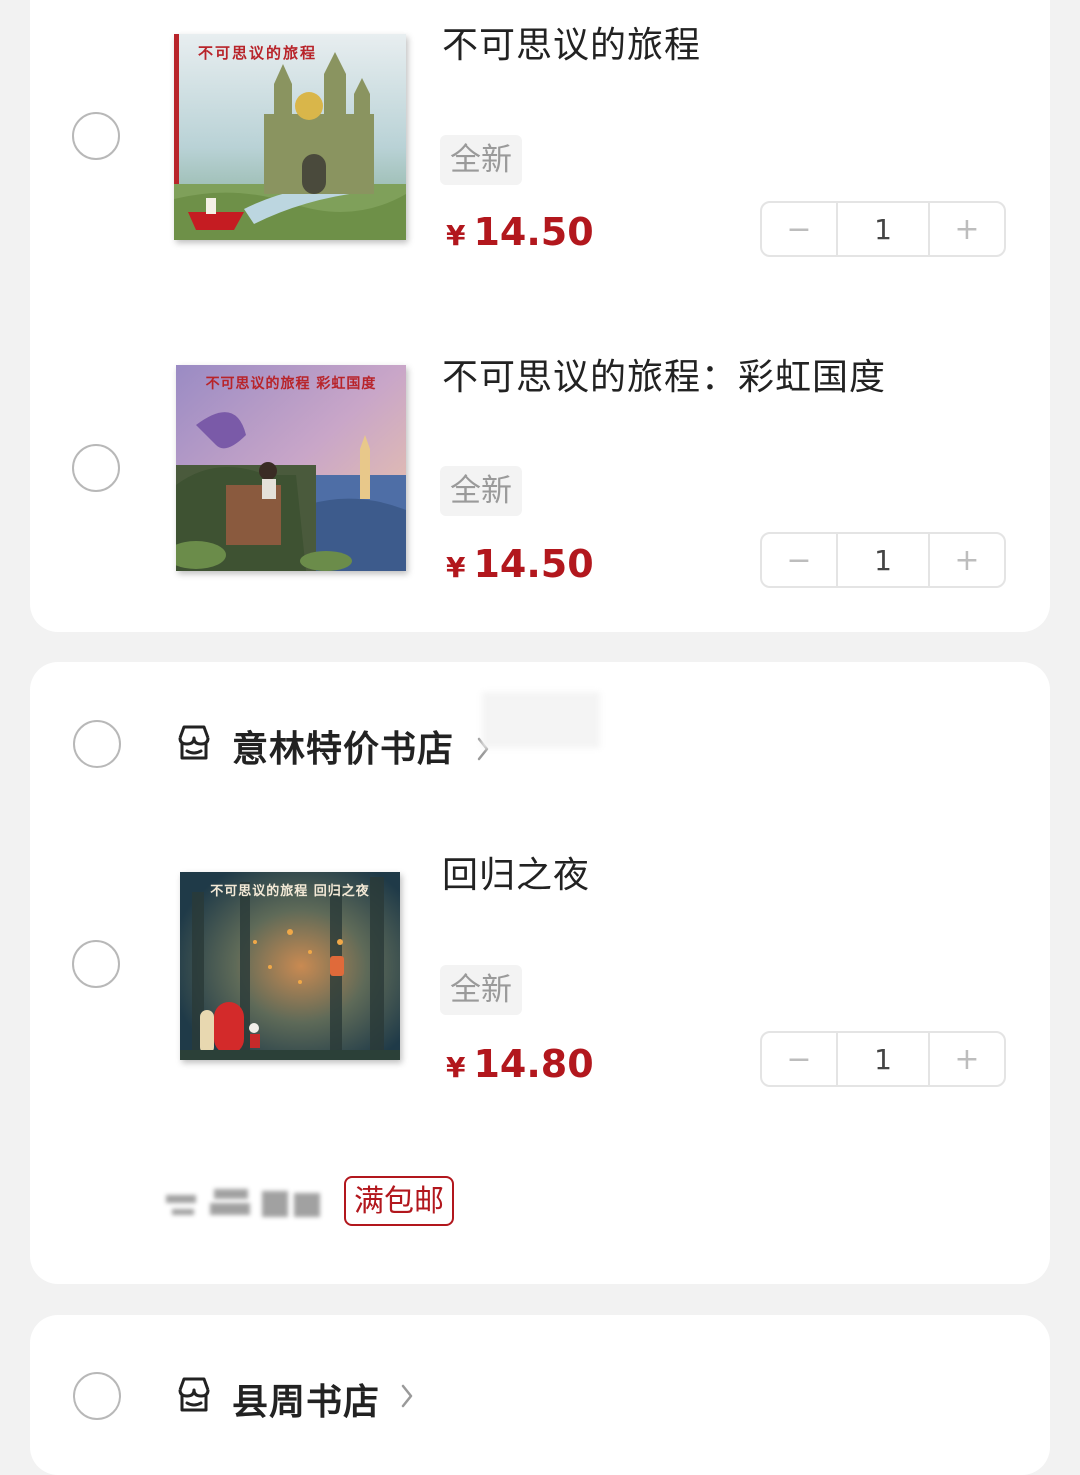 This screenshot has height=1475, width=1080. What do you see at coordinates (343, 746) in the screenshot?
I see `store-name: 意林特价书店` at bounding box center [343, 746].